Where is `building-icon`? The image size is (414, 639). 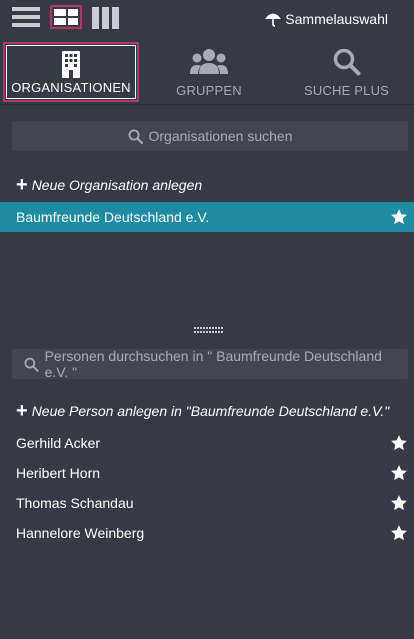 building-icon is located at coordinates (71, 64).